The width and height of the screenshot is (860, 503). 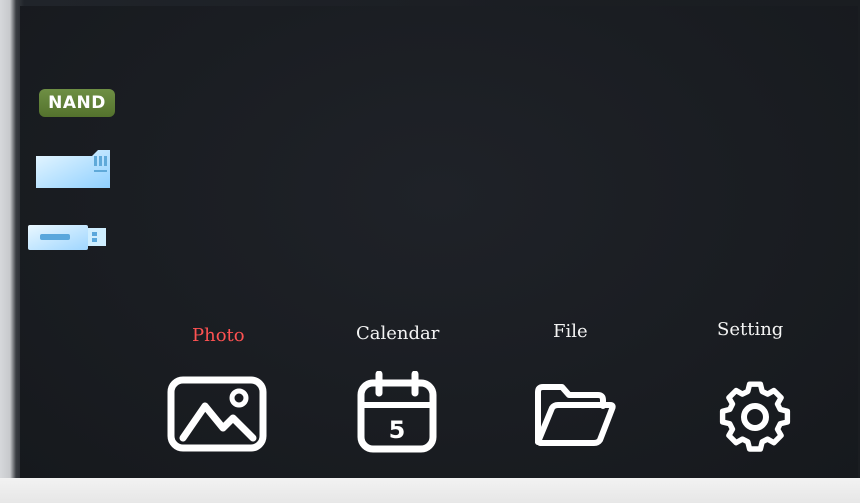 What do you see at coordinates (430, 490) in the screenshot?
I see `device-bezel-bottom` at bounding box center [430, 490].